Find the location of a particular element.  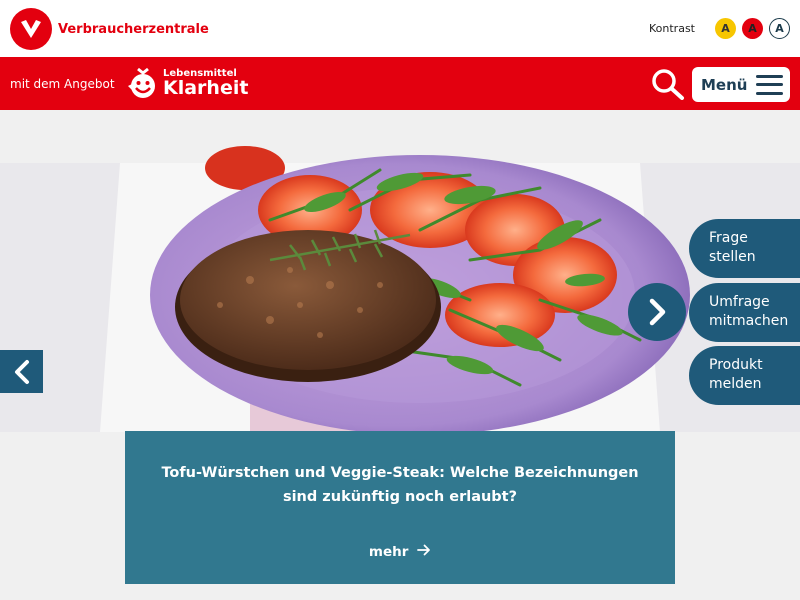

slider-next-button is located at coordinates (657, 312).